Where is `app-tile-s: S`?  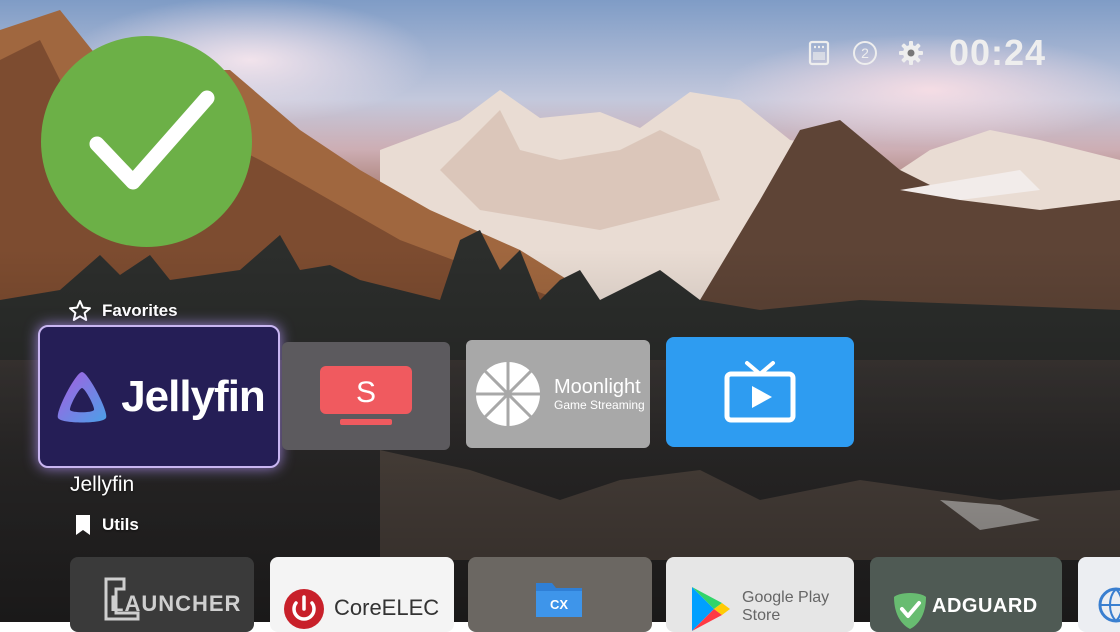 app-tile-s: S is located at coordinates (366, 396).